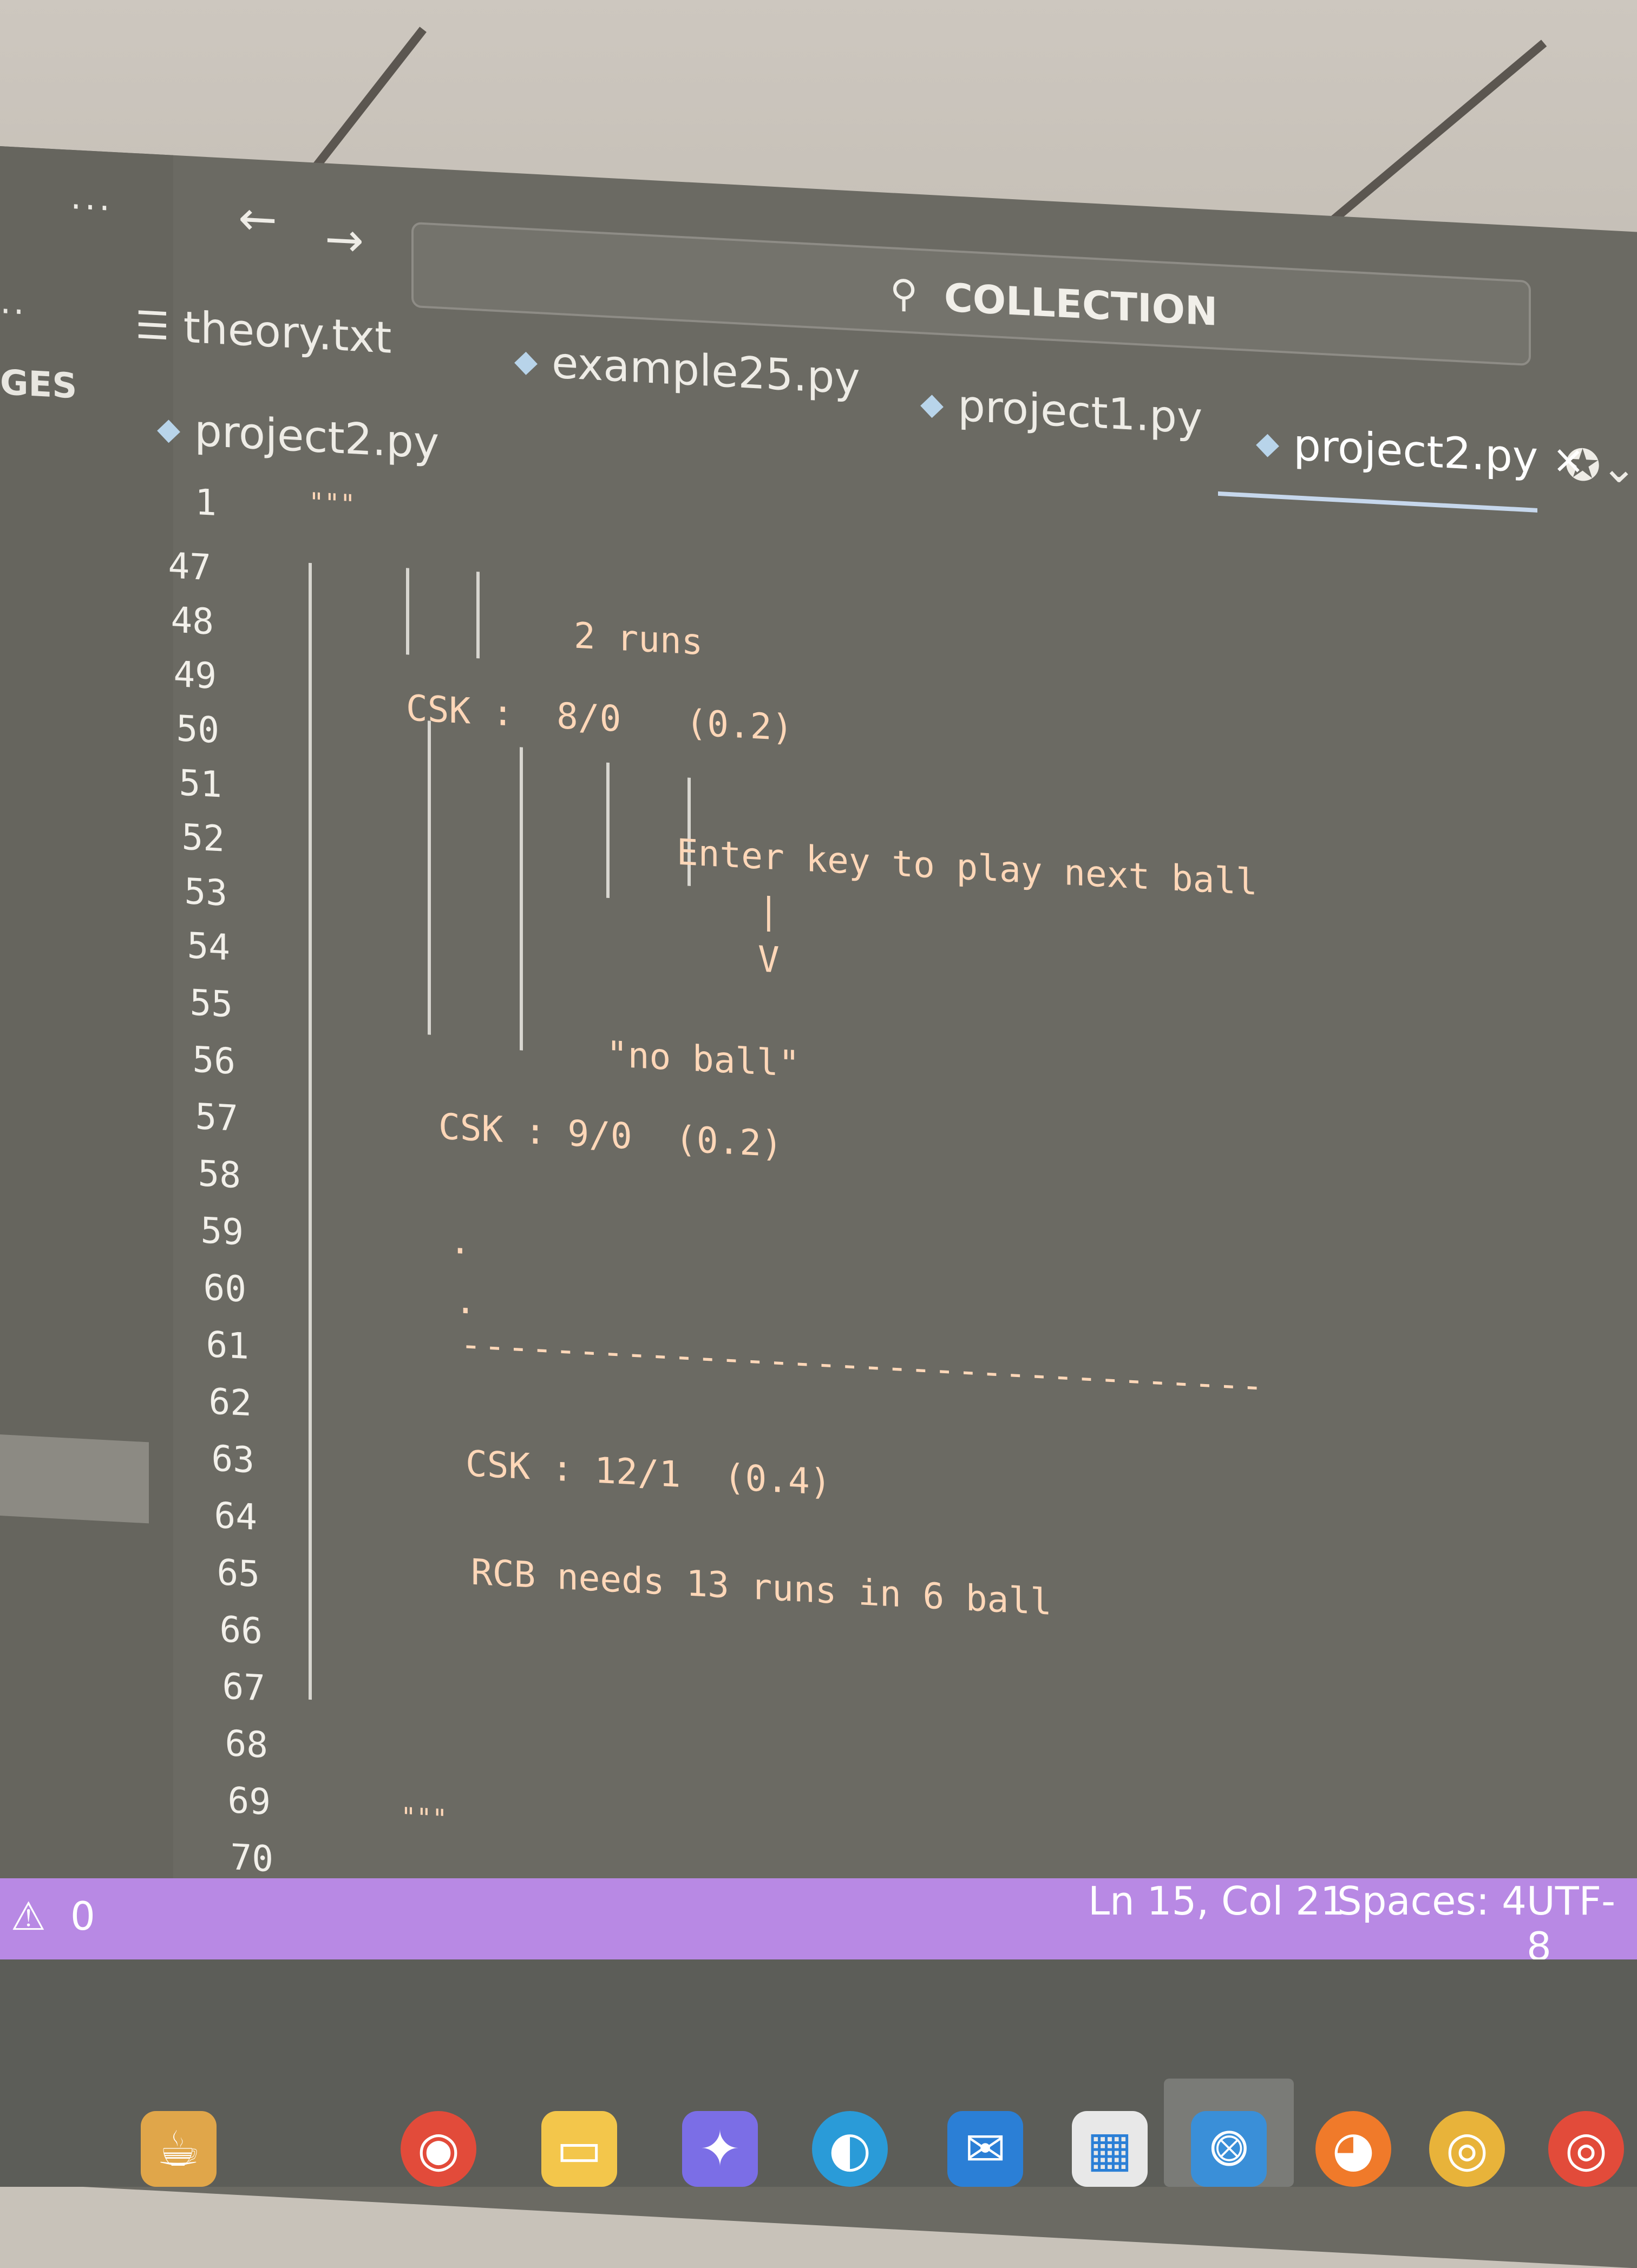 The image size is (1637, 2268). What do you see at coordinates (179, 2149) in the screenshot?
I see `widgets-icon: ☕` at bounding box center [179, 2149].